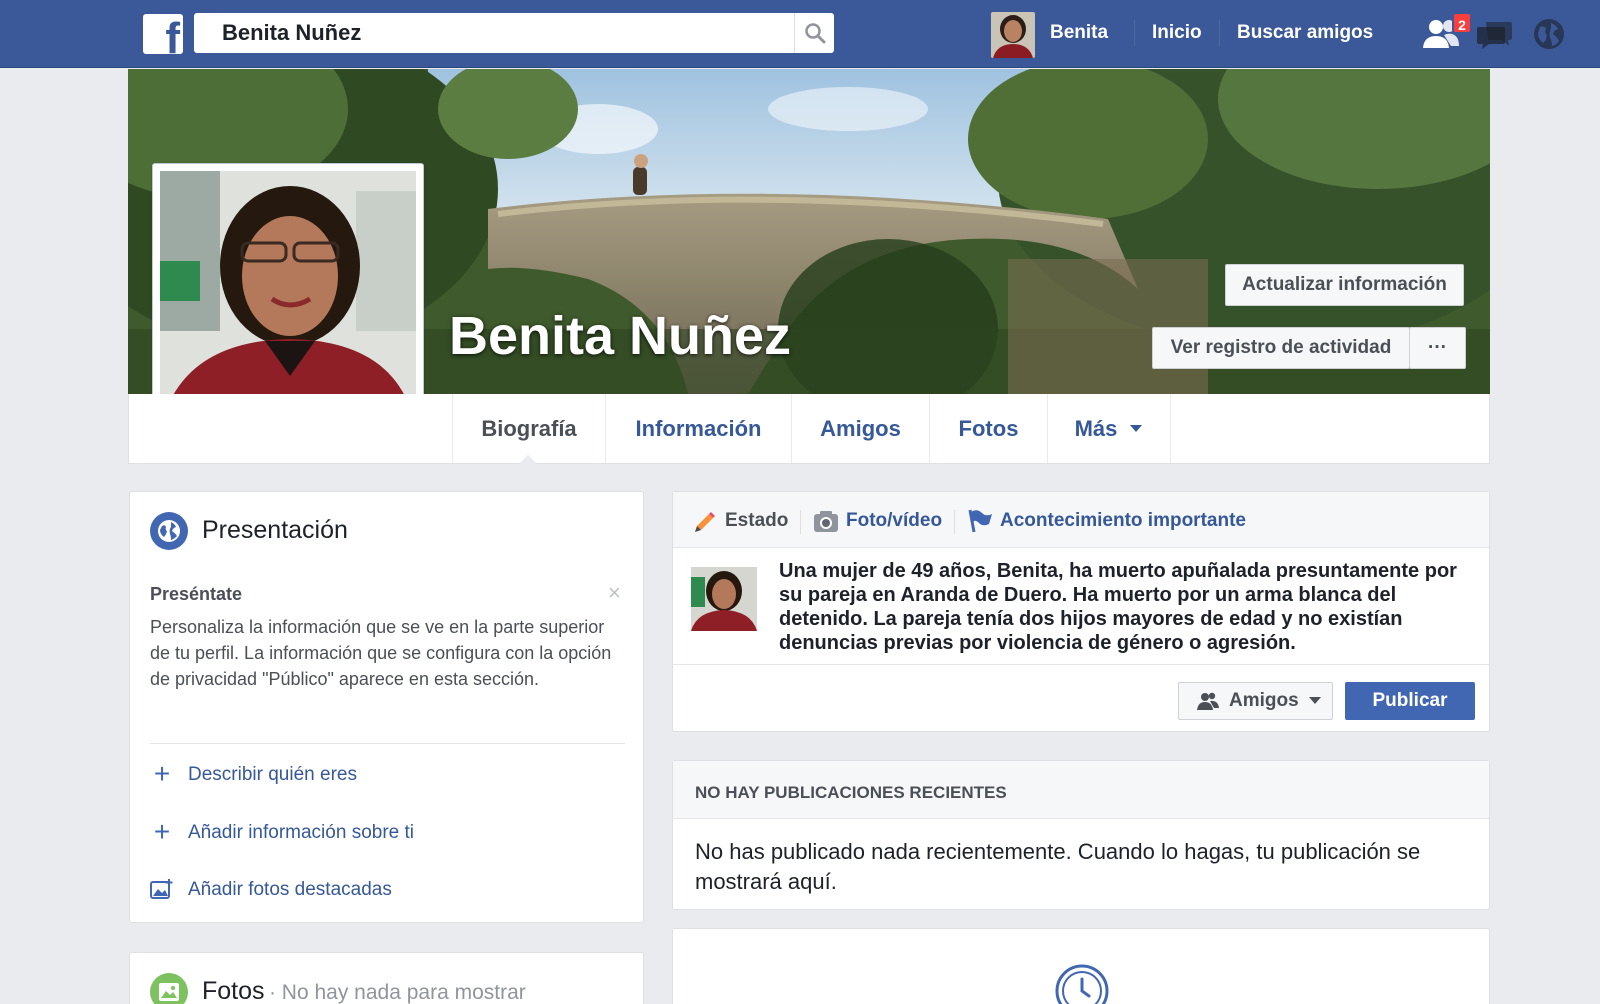 This screenshot has height=1004, width=1600. I want to click on notifications-button, so click(1549, 34).